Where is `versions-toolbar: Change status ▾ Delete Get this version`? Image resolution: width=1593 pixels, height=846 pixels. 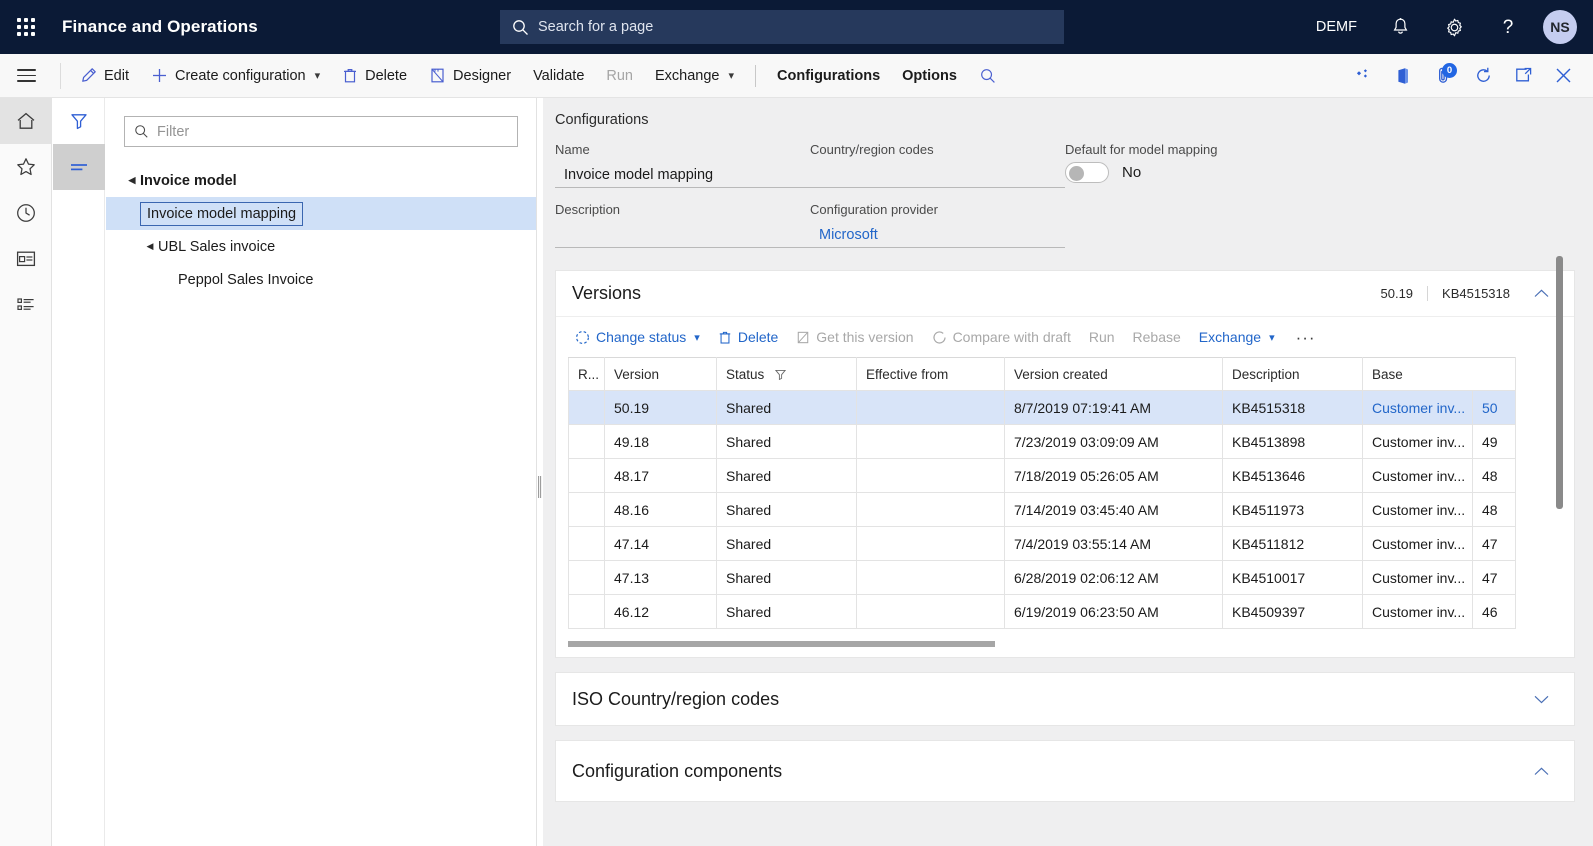
versions-toolbar: Change status ▾ Delete Get this version is located at coordinates (1065, 337).